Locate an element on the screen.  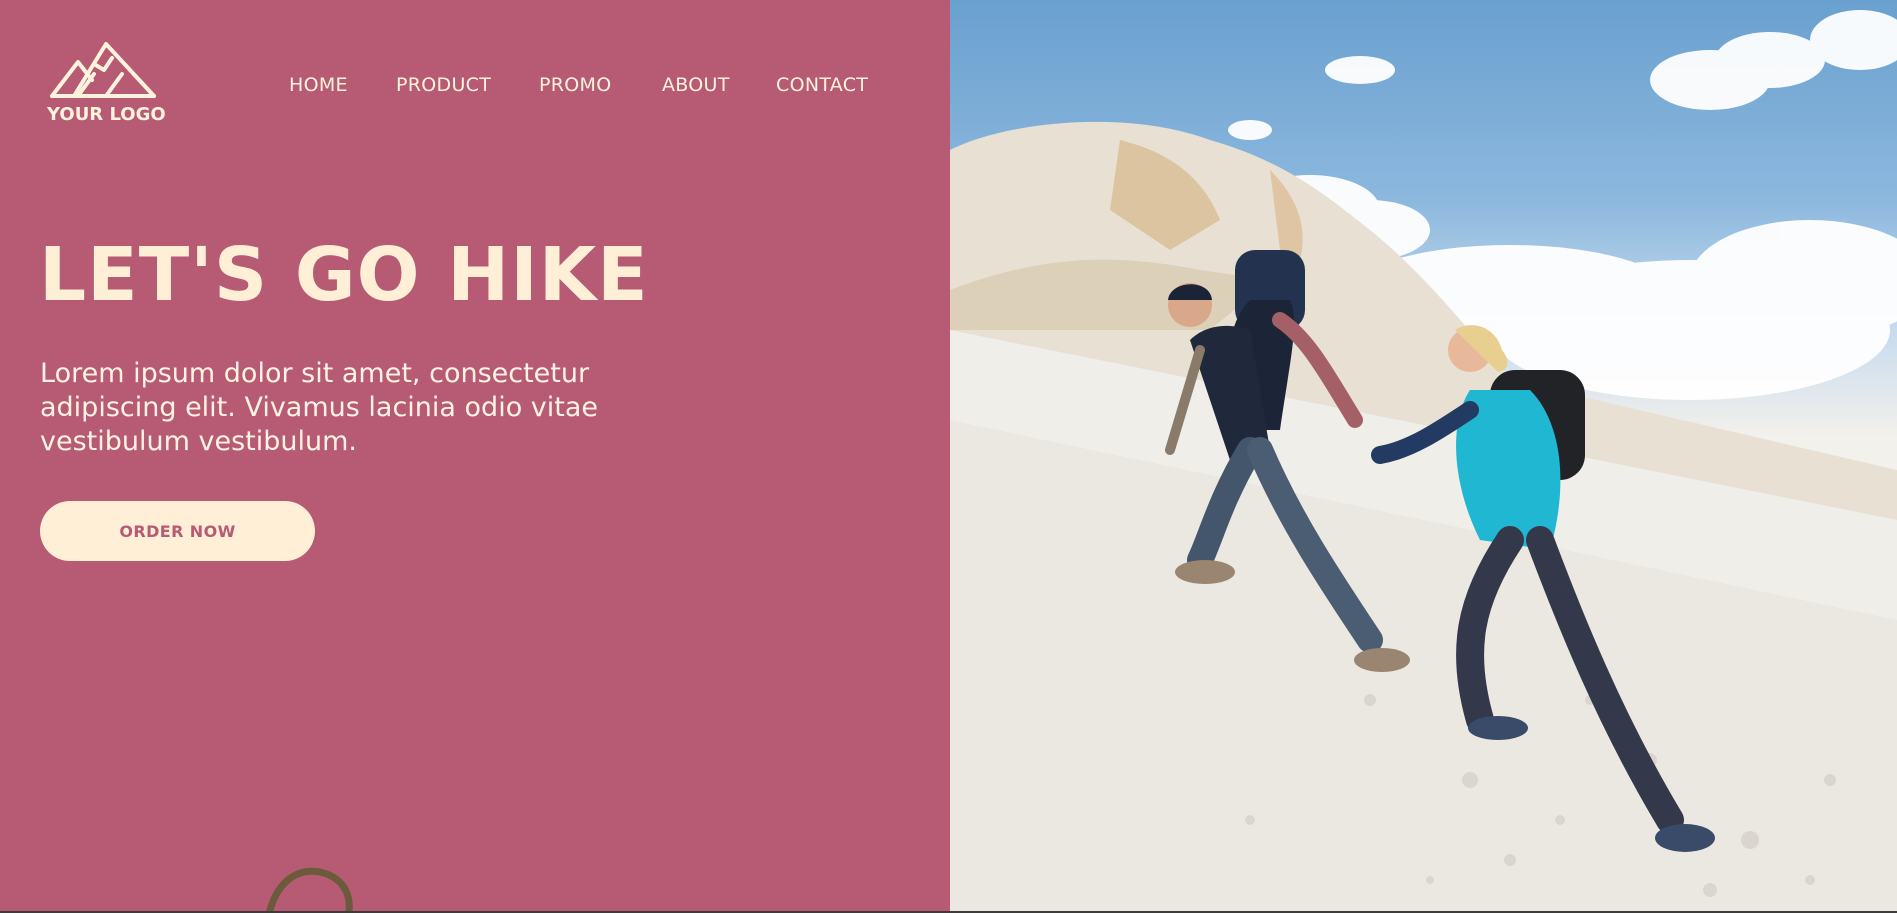
nav-about: ABOUT is located at coordinates (696, 85).